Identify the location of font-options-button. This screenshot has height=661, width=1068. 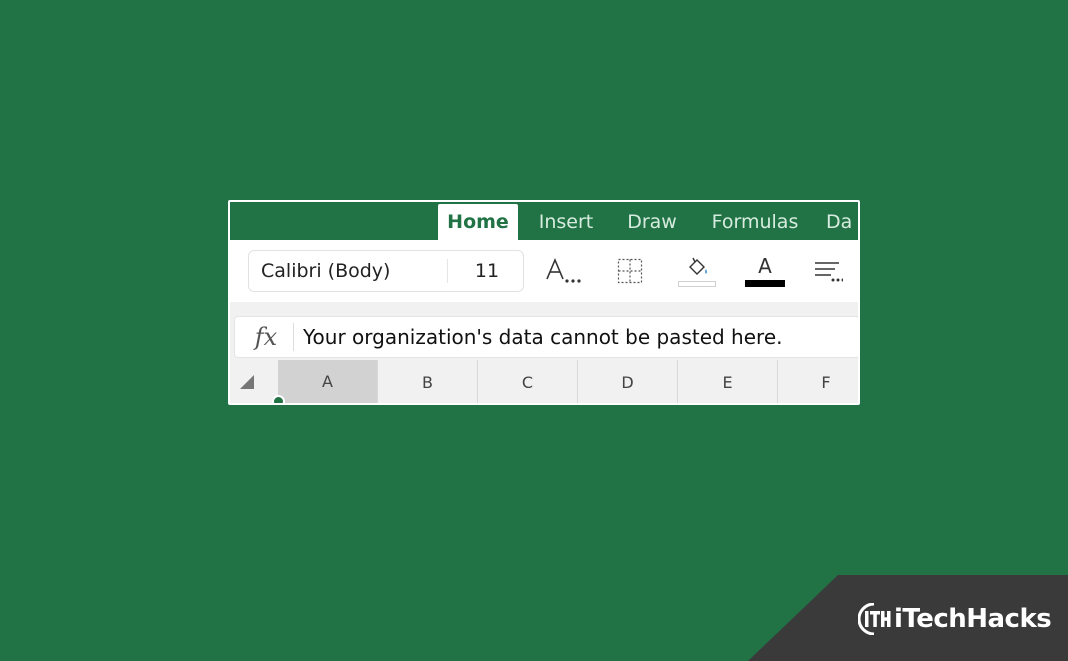
(563, 271).